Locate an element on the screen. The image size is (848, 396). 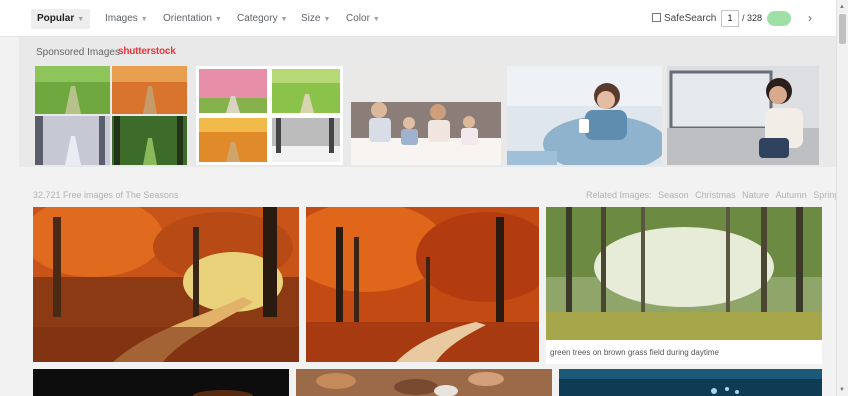
woman-at-window-graphic is located at coordinates (743, 115).